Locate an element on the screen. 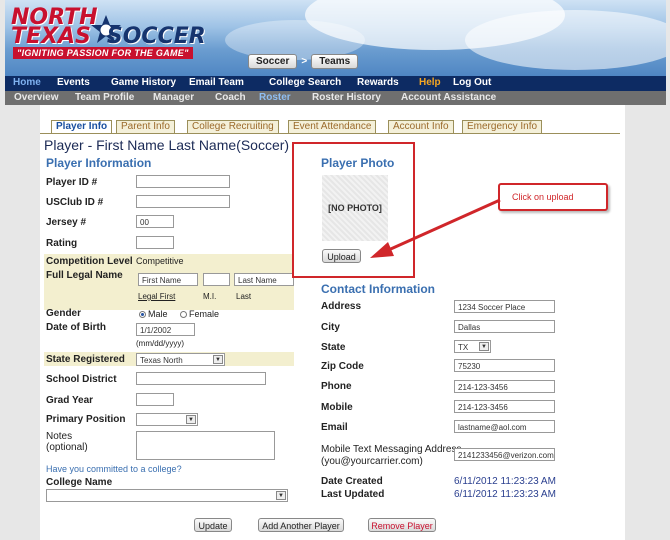 This screenshot has height=540, width=670. crumb-teams: Teams is located at coordinates (335, 61).